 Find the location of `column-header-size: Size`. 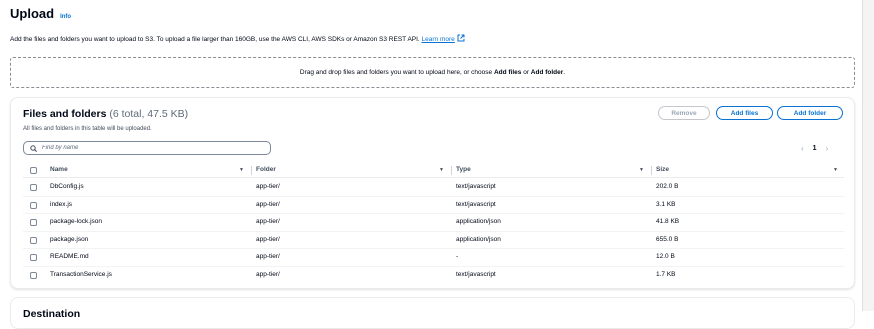

column-header-size: Size is located at coordinates (662, 169).